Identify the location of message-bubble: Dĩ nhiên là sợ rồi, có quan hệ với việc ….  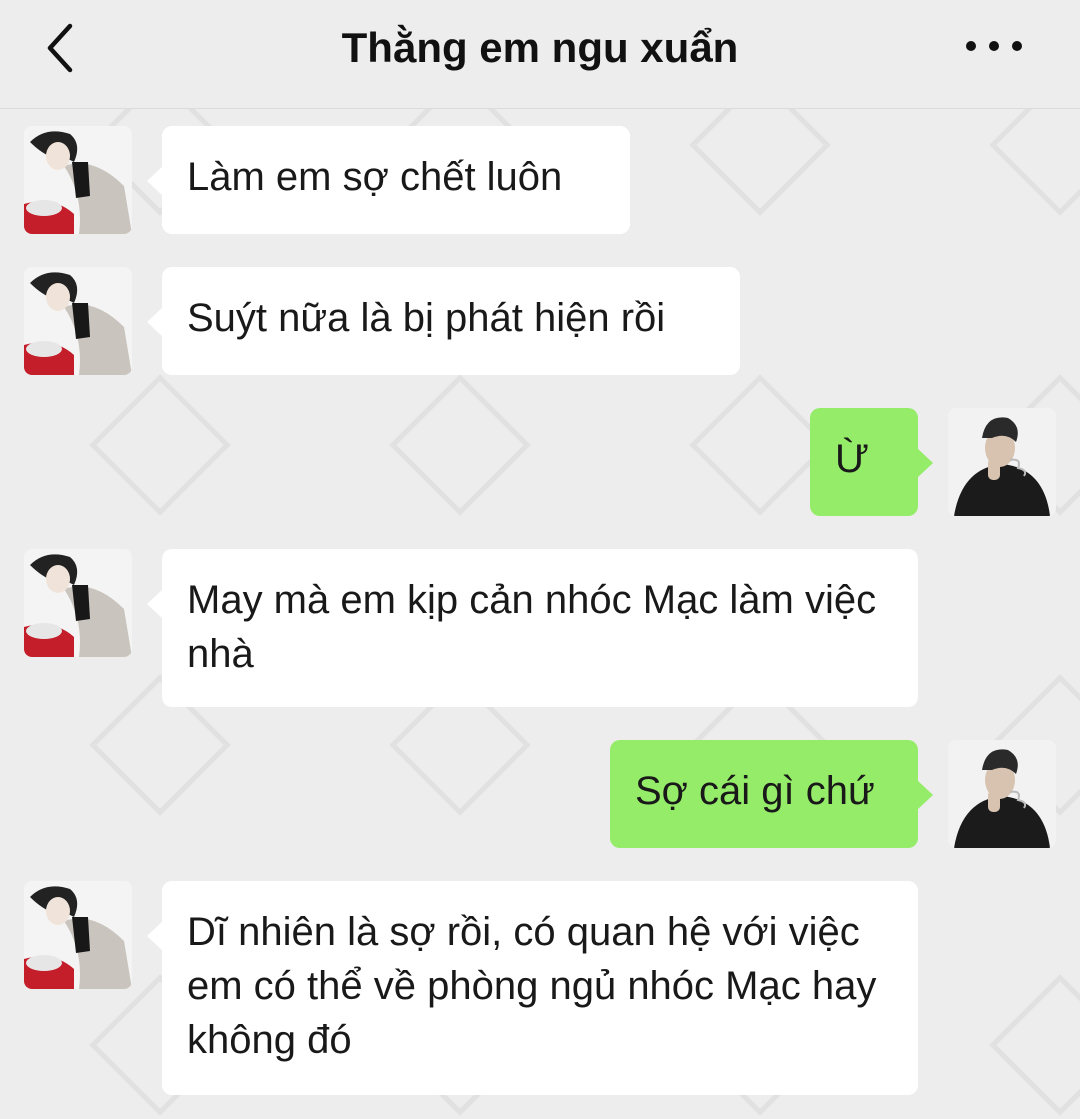
(532, 988).